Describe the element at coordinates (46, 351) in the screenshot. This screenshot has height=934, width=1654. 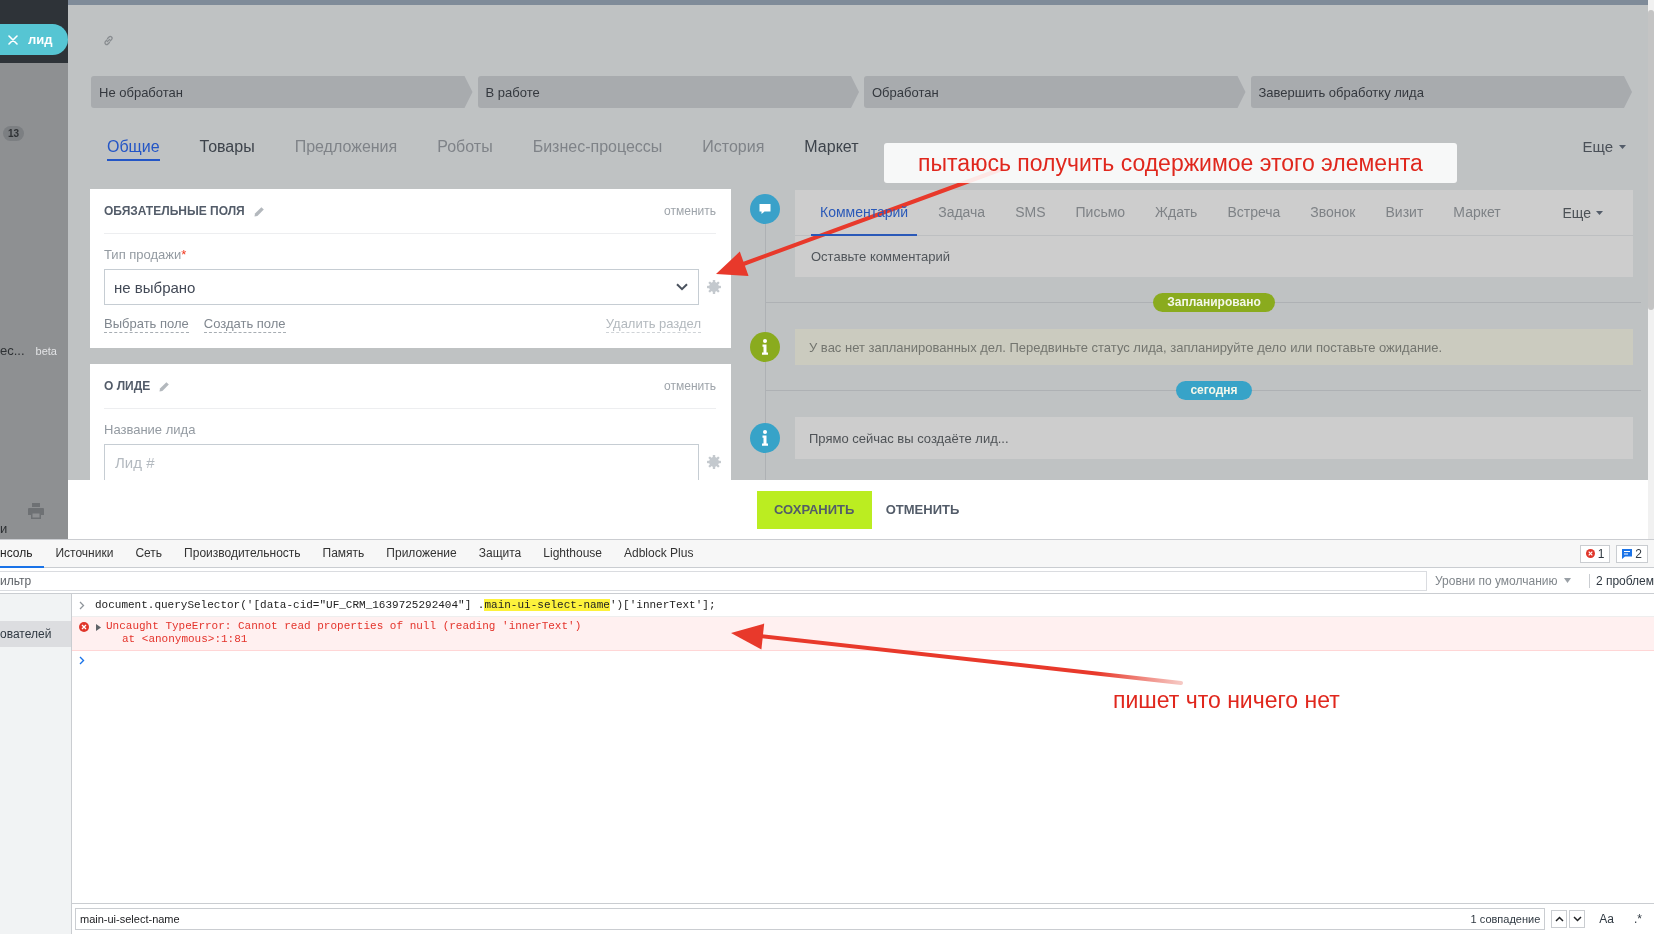
I see `beta-label: beta` at that location.